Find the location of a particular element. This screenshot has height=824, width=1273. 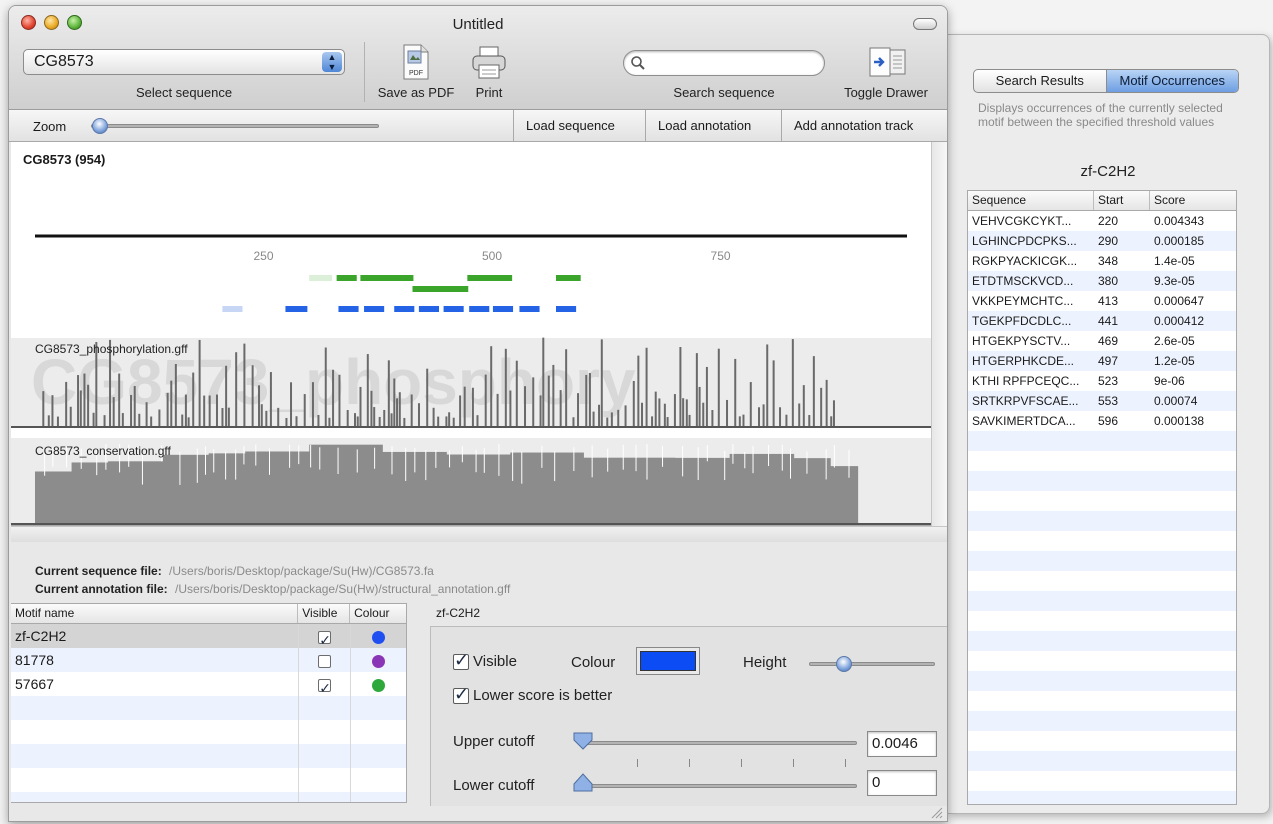

occurrence-score: 1.2e-05 is located at coordinates (1174, 361).